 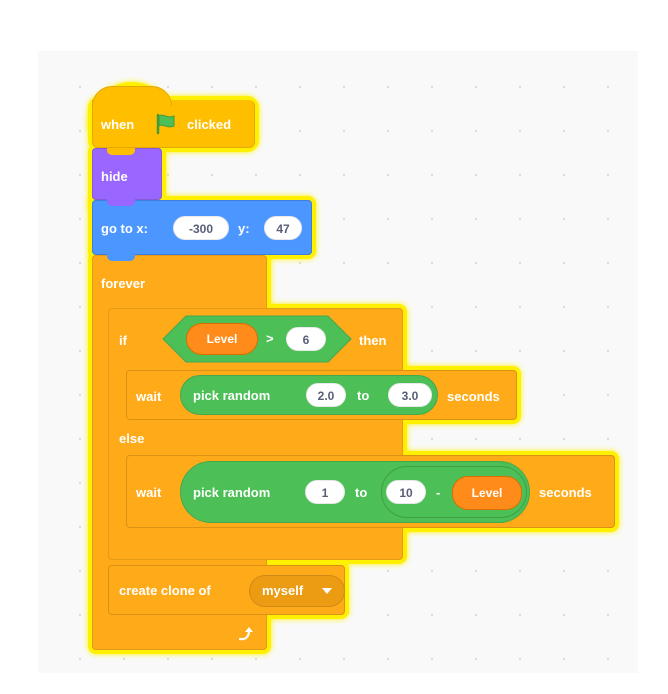 I want to click on random-to-input: 3.0, so click(x=410, y=395).